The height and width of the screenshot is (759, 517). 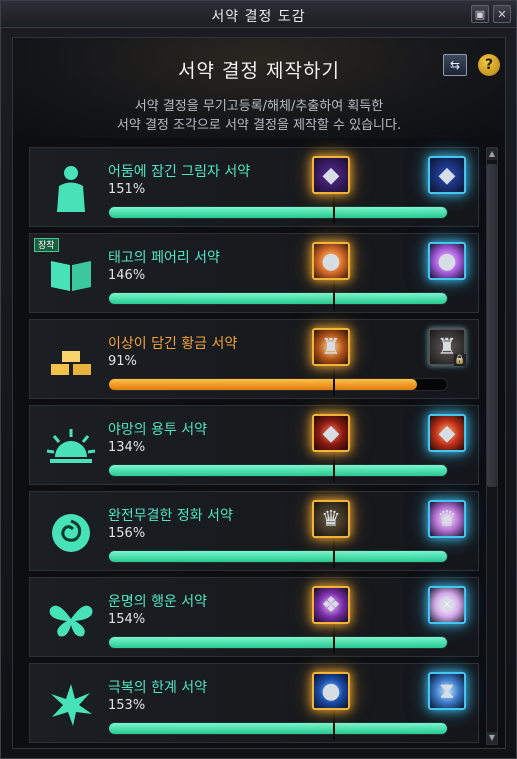 What do you see at coordinates (127, 533) in the screenshot?
I see `pledge-percent: 156%` at bounding box center [127, 533].